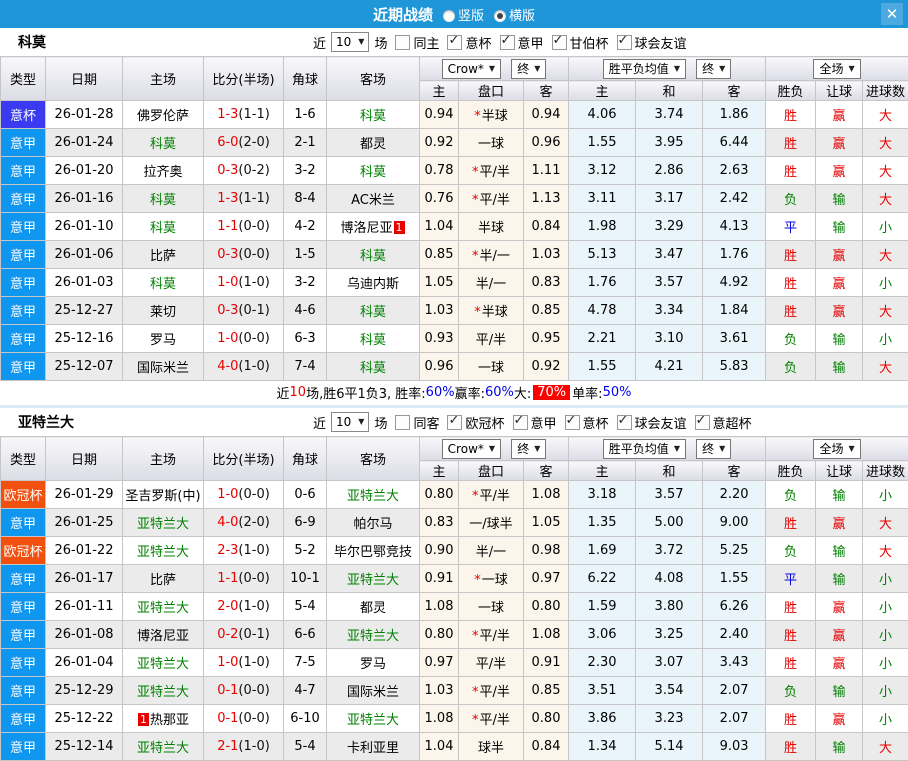  Describe the element at coordinates (602, 523) in the screenshot. I see `euro-home-odds: 1.35` at that location.